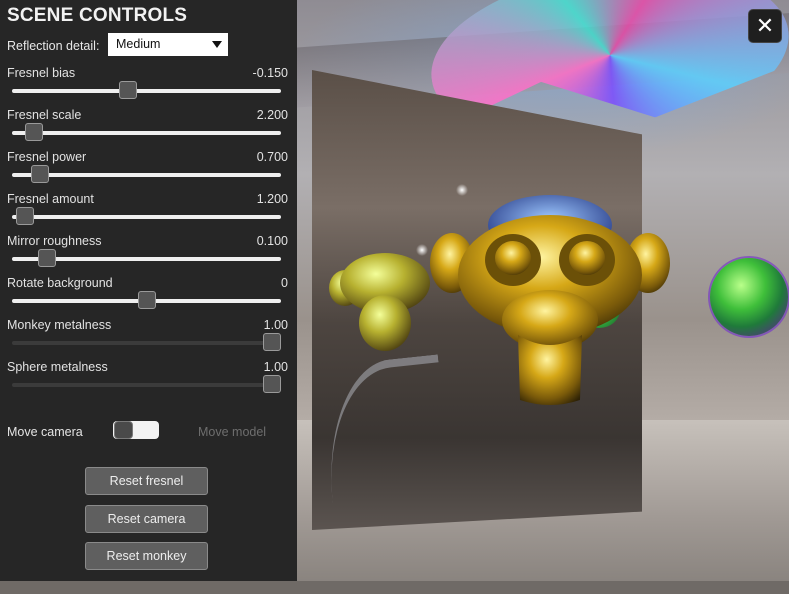 This screenshot has height=594, width=789. What do you see at coordinates (217, 44) in the screenshot?
I see `chevron-down-icon` at bounding box center [217, 44].